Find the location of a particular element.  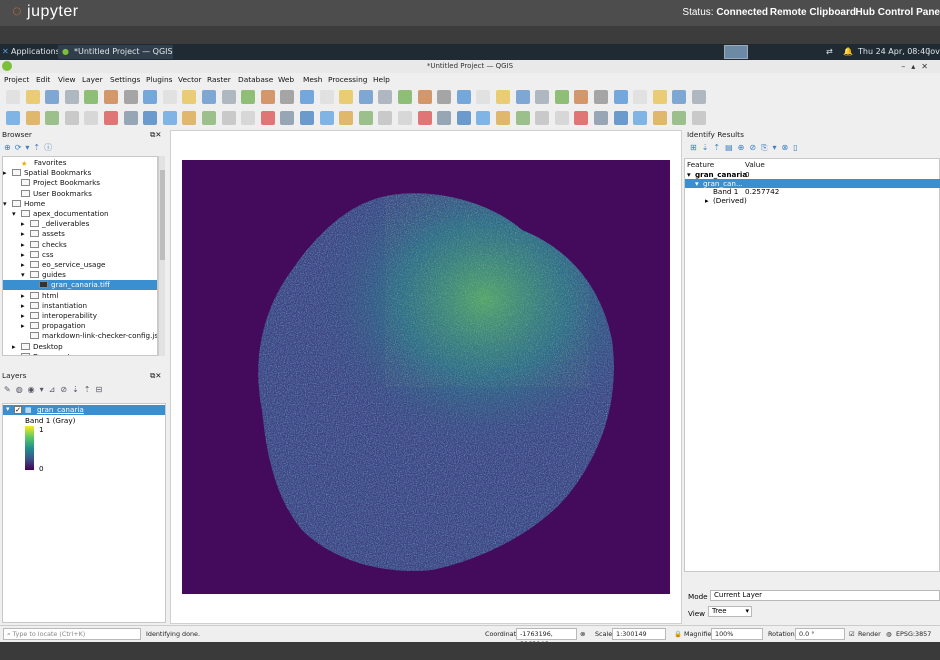

browser-item: ▾ apex_documentation is located at coordinates (80, 214).